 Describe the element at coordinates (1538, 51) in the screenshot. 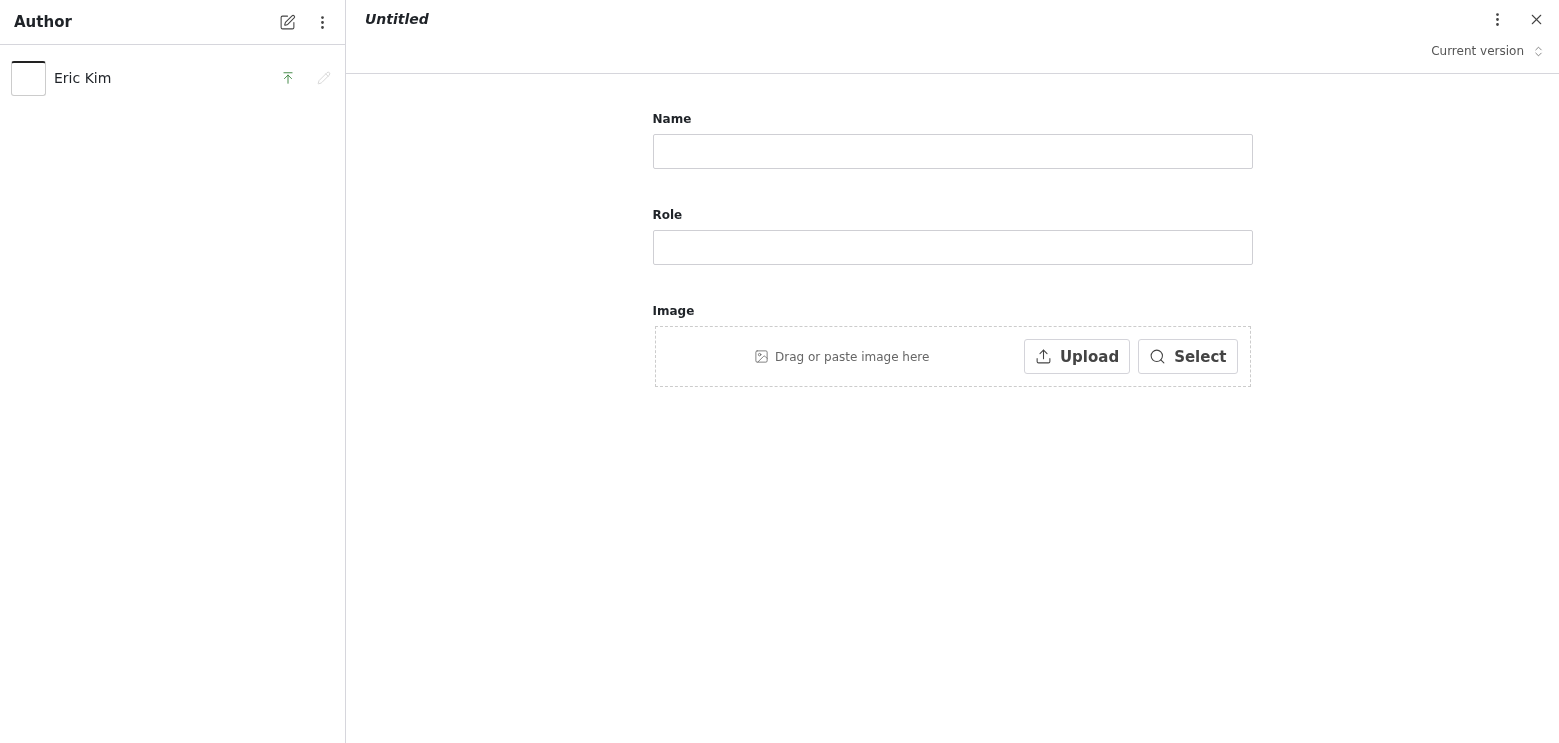

I see `chevrons-icon` at that location.